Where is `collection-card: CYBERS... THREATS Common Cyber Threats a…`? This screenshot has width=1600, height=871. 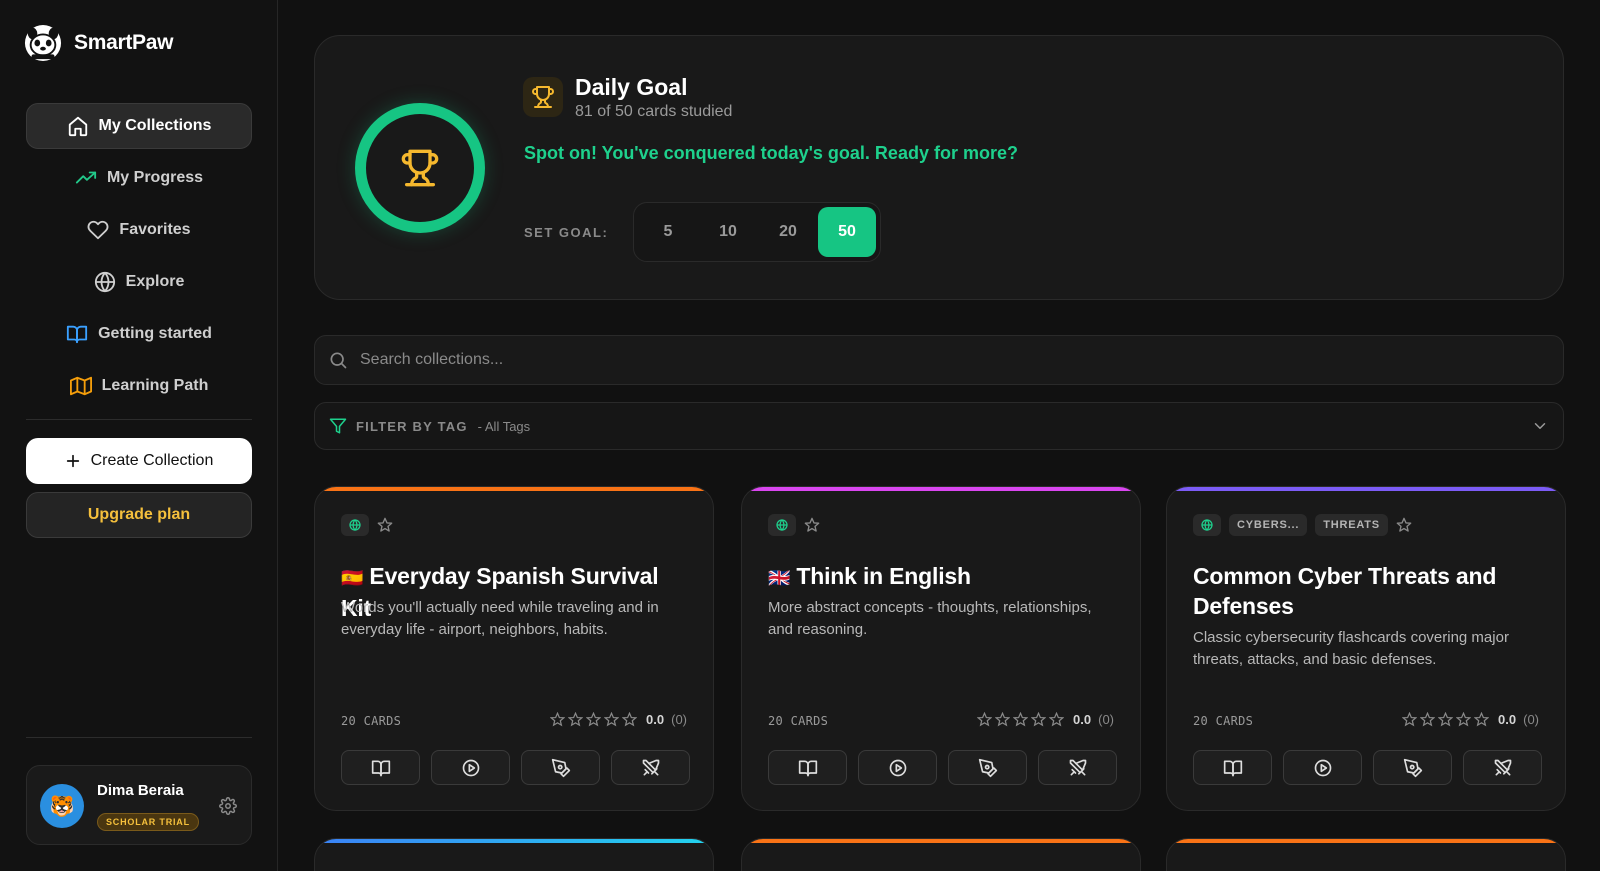 collection-card: CYBERS... THREATS Common Cyber Threats a… is located at coordinates (1366, 648).